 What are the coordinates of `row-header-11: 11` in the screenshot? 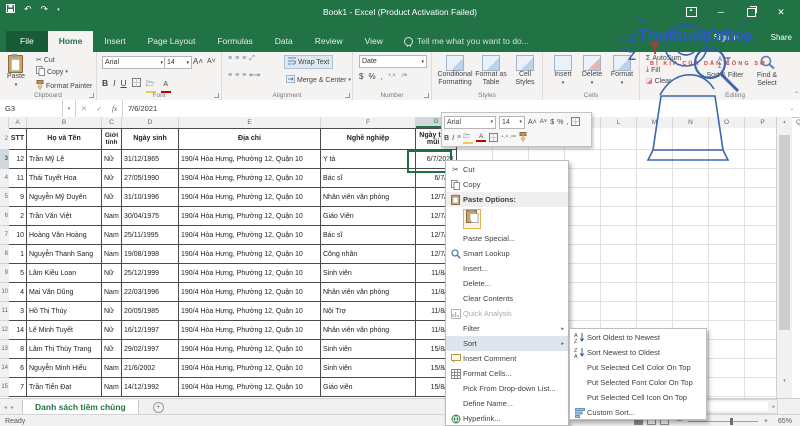 It's located at (4, 311).